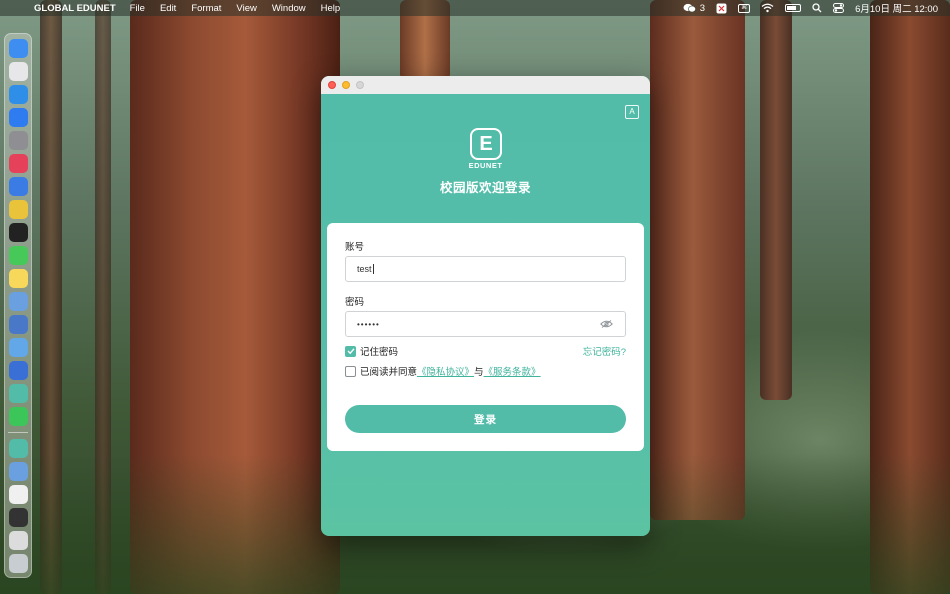 The height and width of the screenshot is (594, 950). Describe the element at coordinates (137, 8) in the screenshot. I see `menu-file: File` at that location.